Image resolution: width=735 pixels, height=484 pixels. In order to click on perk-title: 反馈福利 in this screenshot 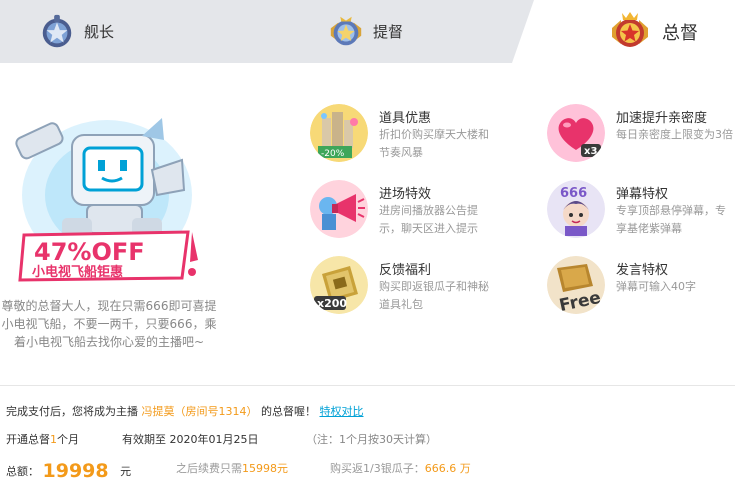, I will do `click(405, 270)`.